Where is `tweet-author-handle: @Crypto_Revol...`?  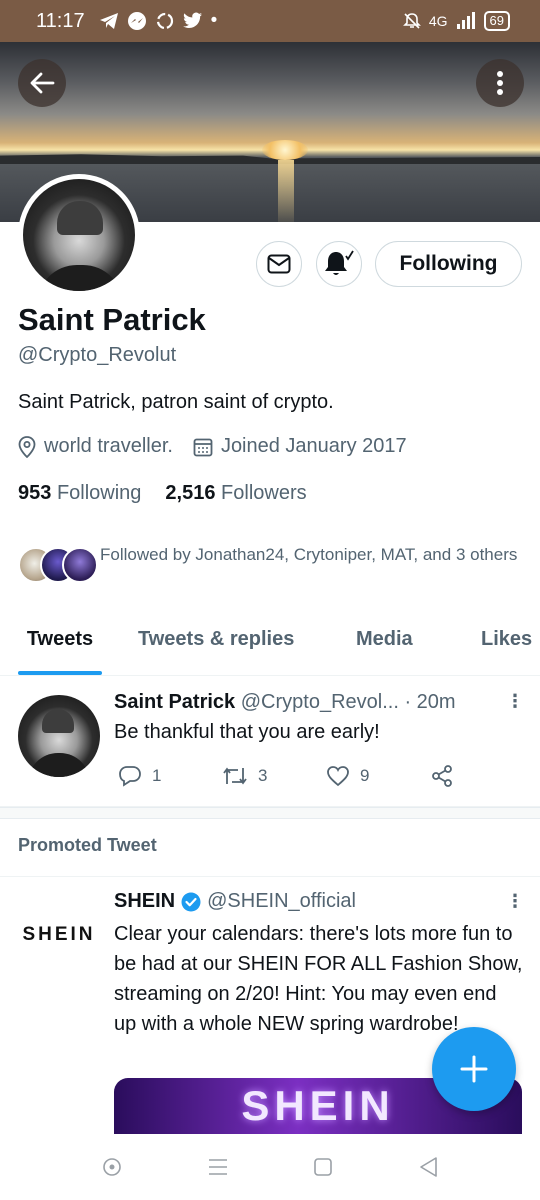 tweet-author-handle: @Crypto_Revol... is located at coordinates (319, 702).